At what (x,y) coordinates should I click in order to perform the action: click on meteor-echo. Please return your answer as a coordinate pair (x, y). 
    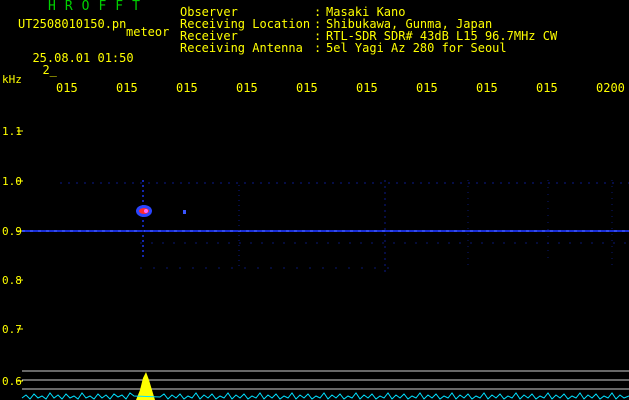
    Looking at the image, I should click on (161, 211).